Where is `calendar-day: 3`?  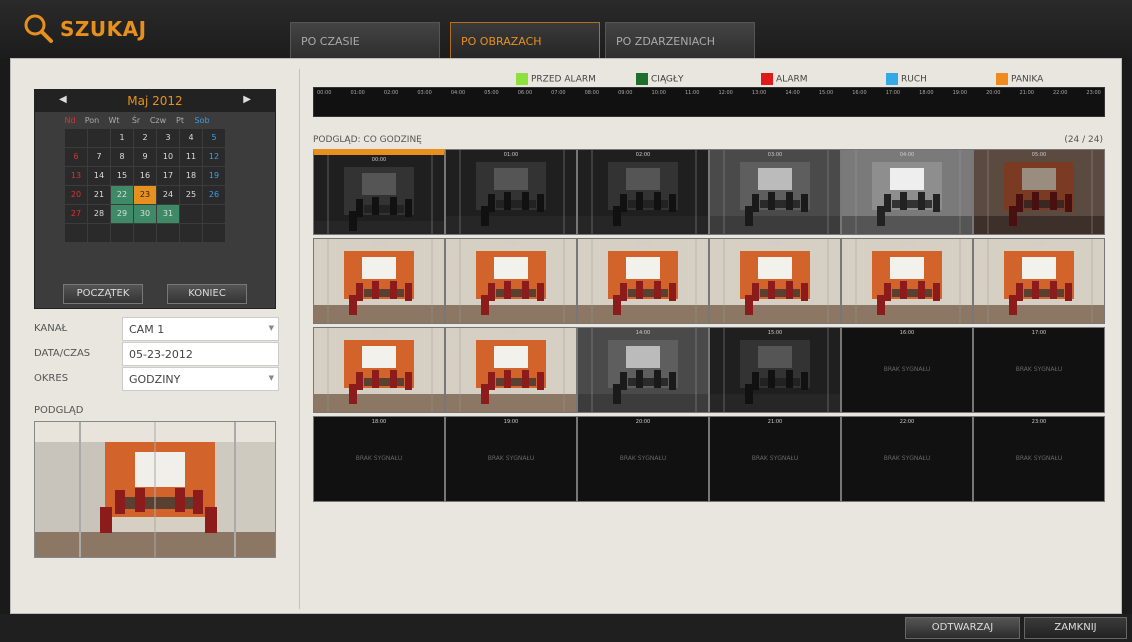 calendar-day: 3 is located at coordinates (168, 138).